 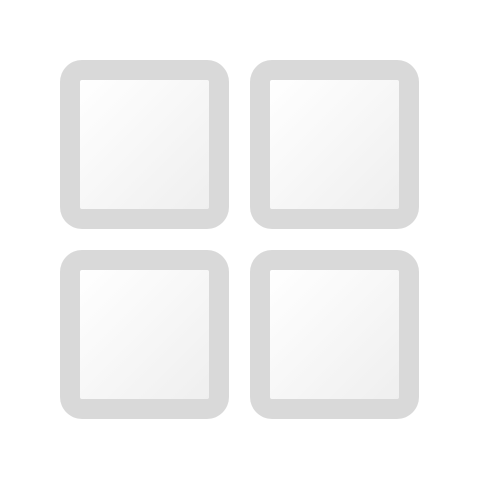 What do you see at coordinates (144, 334) in the screenshot?
I see `grid-tile-bottom-left` at bounding box center [144, 334].